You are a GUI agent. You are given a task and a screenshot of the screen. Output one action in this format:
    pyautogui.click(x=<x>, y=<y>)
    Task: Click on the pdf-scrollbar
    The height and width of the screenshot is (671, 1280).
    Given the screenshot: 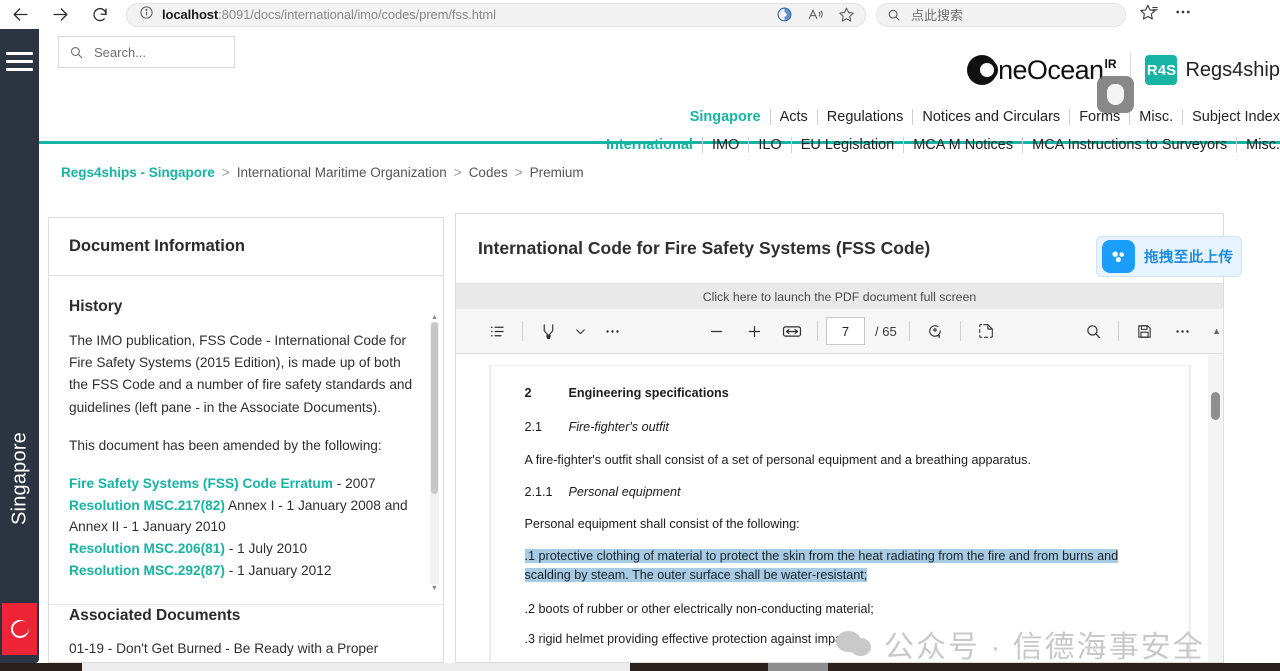 What is the action you would take?
    pyautogui.click(x=1215, y=508)
    